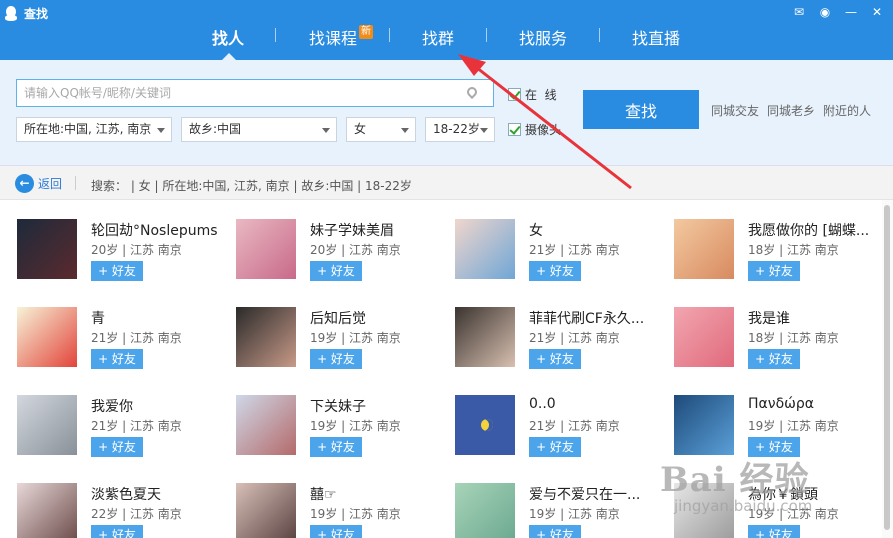  I want to click on nickname: 轮回劫°Noslepums, so click(159, 230).